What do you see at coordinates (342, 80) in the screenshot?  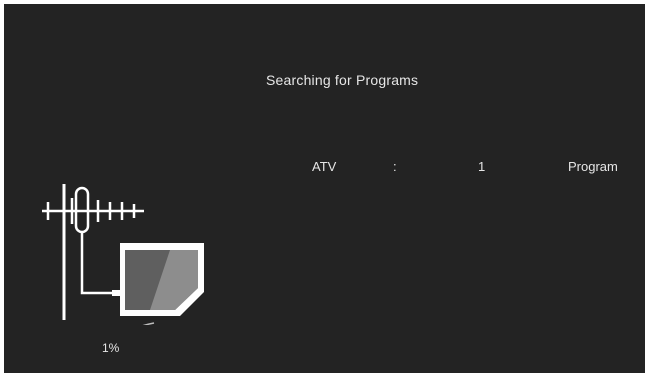 I see `search-title: Searching for Programs` at bounding box center [342, 80].